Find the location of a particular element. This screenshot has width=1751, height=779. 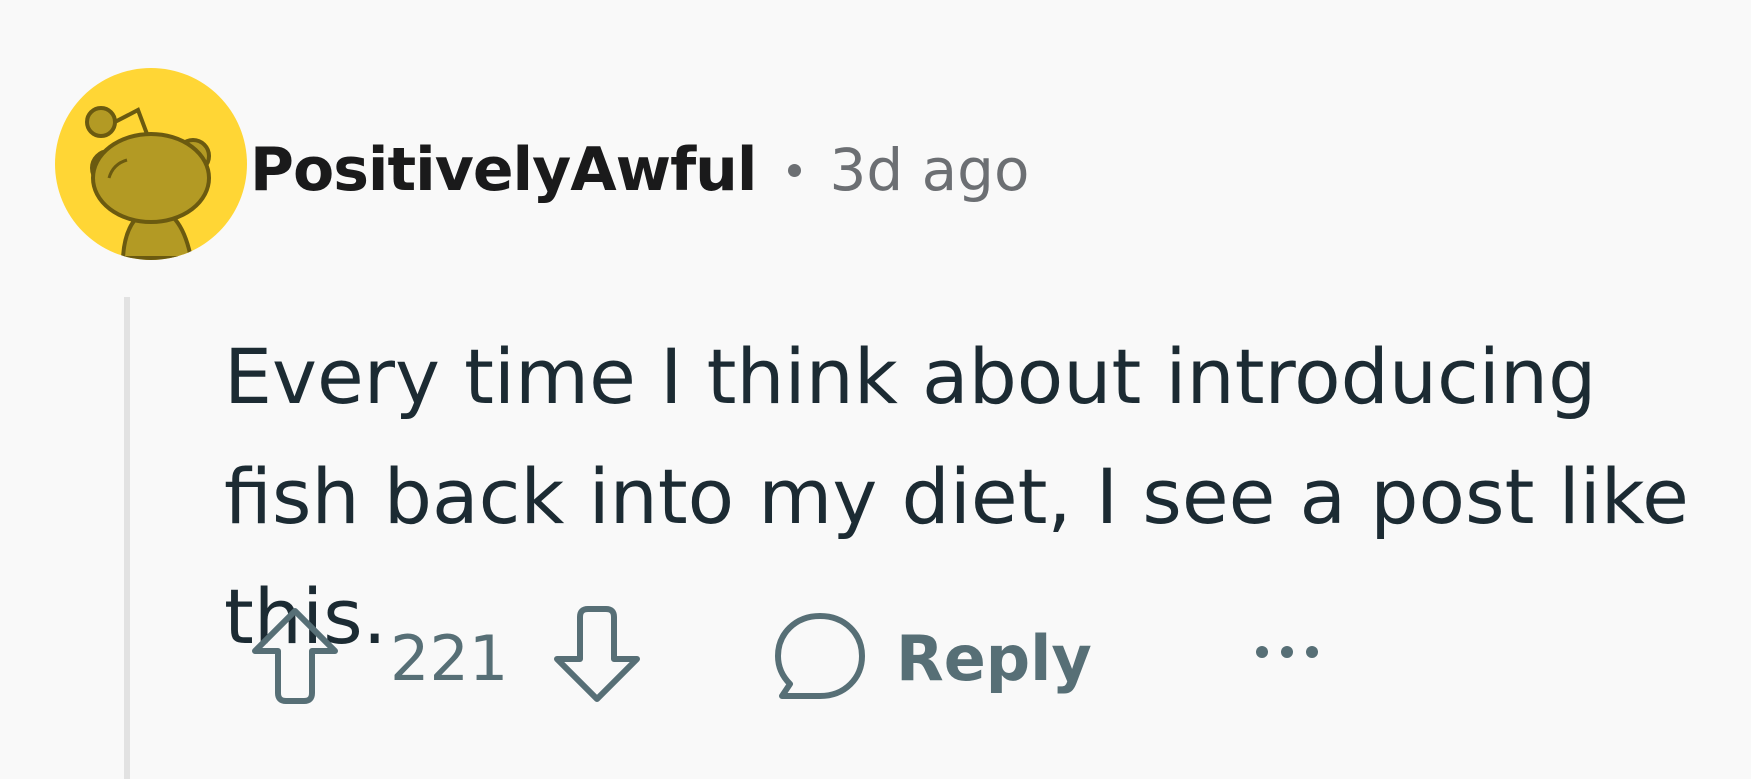

comment-meta: PositivelyAwful 3d ago is located at coordinates (639, 170).